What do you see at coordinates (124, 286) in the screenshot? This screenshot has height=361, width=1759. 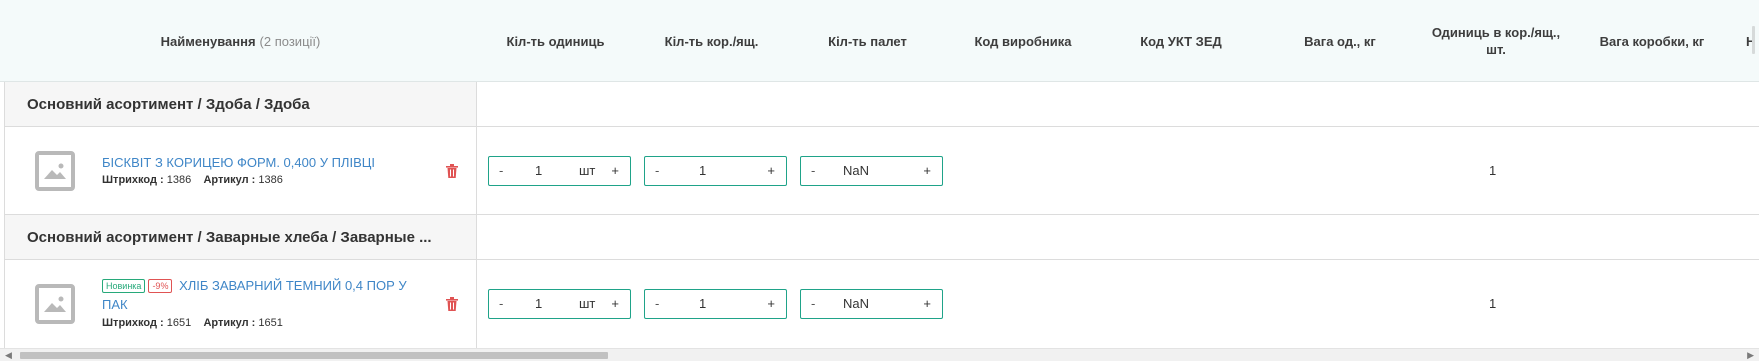 I see `badge-new: Новинка` at bounding box center [124, 286].